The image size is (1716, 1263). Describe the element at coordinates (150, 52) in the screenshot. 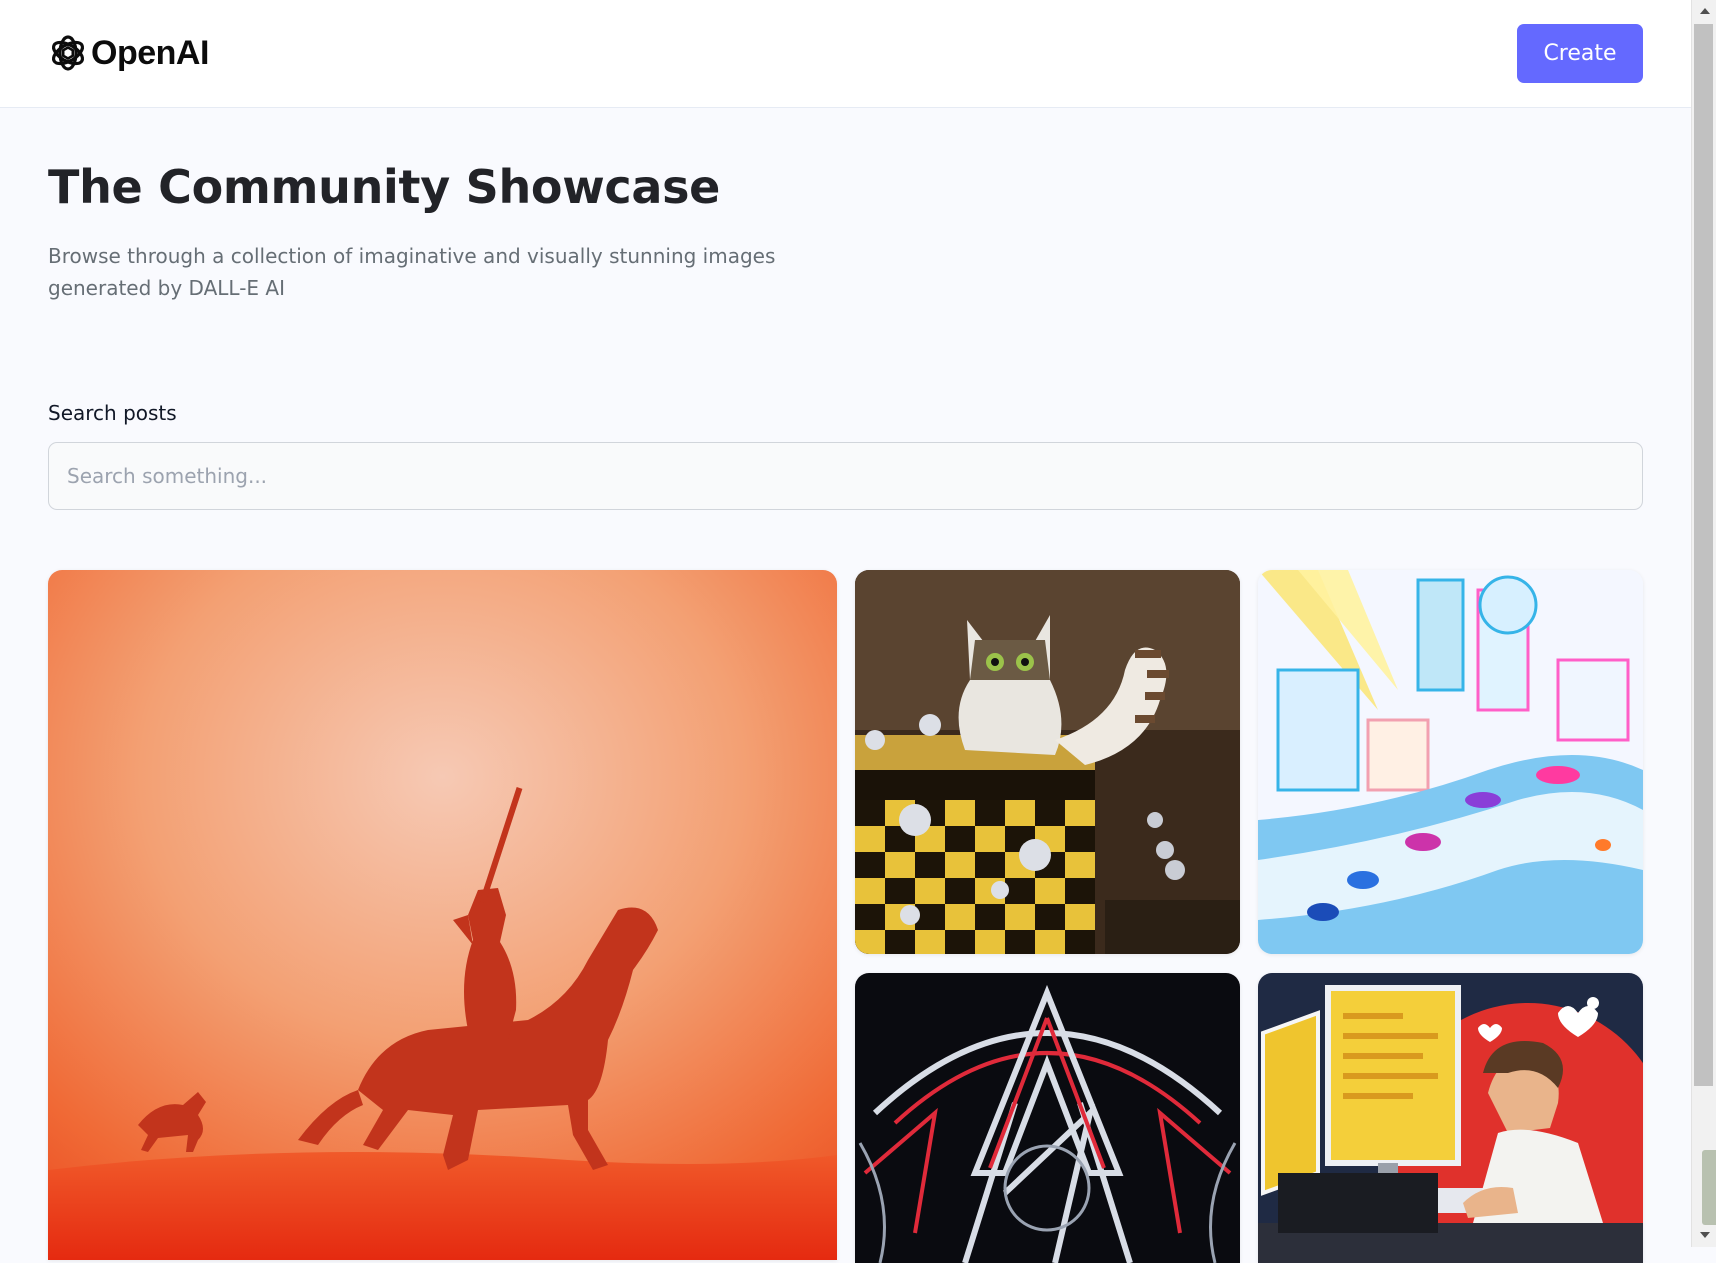

I see `logo-text: OpenAI` at that location.